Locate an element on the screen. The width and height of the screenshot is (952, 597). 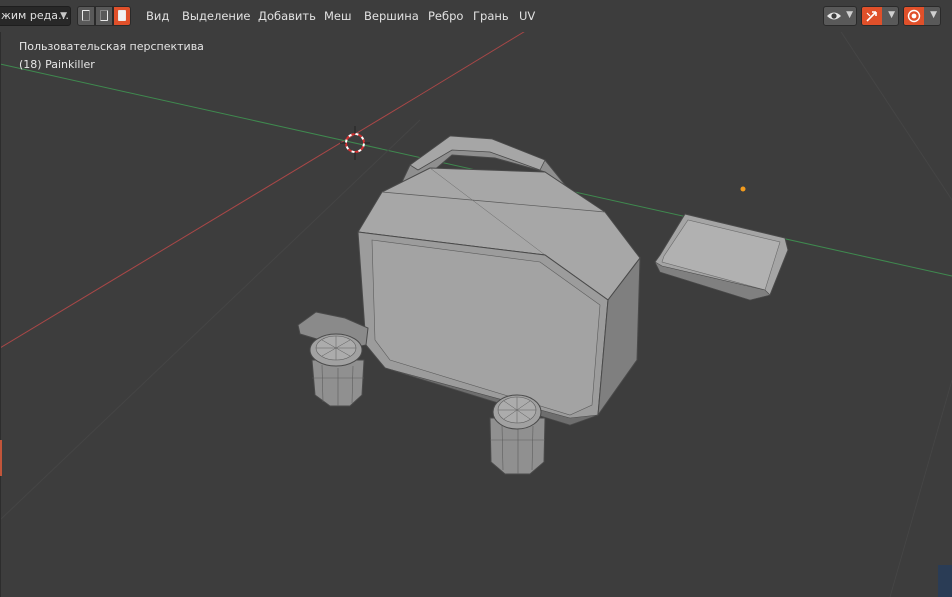
edge-select-icon is located at coordinates (104, 15).